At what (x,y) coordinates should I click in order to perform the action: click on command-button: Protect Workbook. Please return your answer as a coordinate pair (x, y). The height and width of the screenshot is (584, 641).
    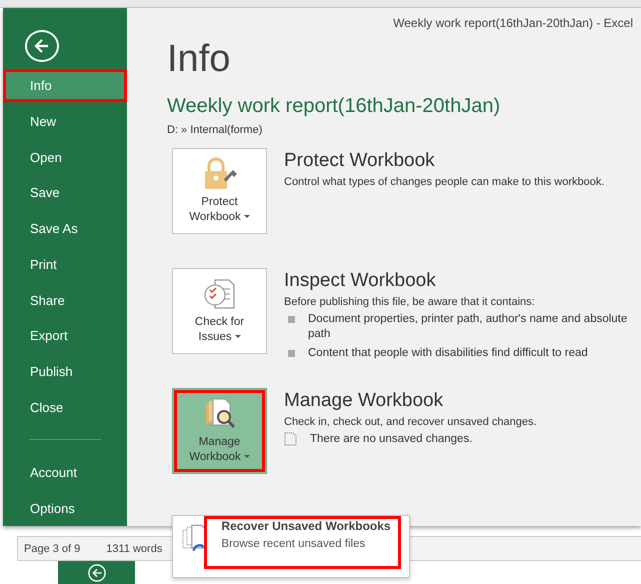
    Looking at the image, I should click on (219, 191).